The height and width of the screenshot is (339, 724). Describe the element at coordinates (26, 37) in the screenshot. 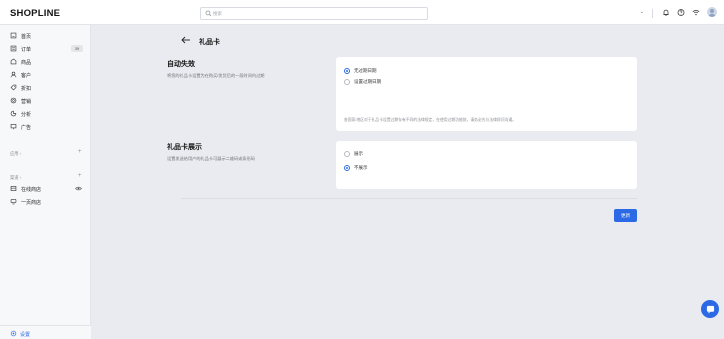

I see `sidebar-item-label: 首页` at that location.